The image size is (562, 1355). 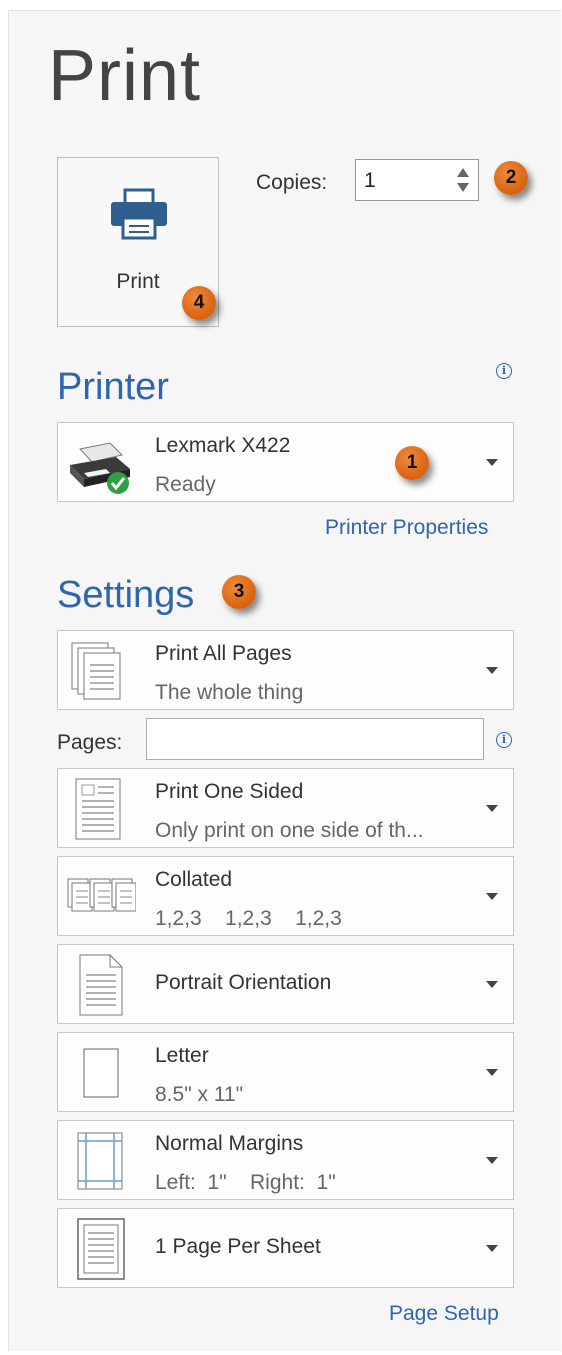 What do you see at coordinates (90, 742) in the screenshot?
I see `pages-label: Pages:` at bounding box center [90, 742].